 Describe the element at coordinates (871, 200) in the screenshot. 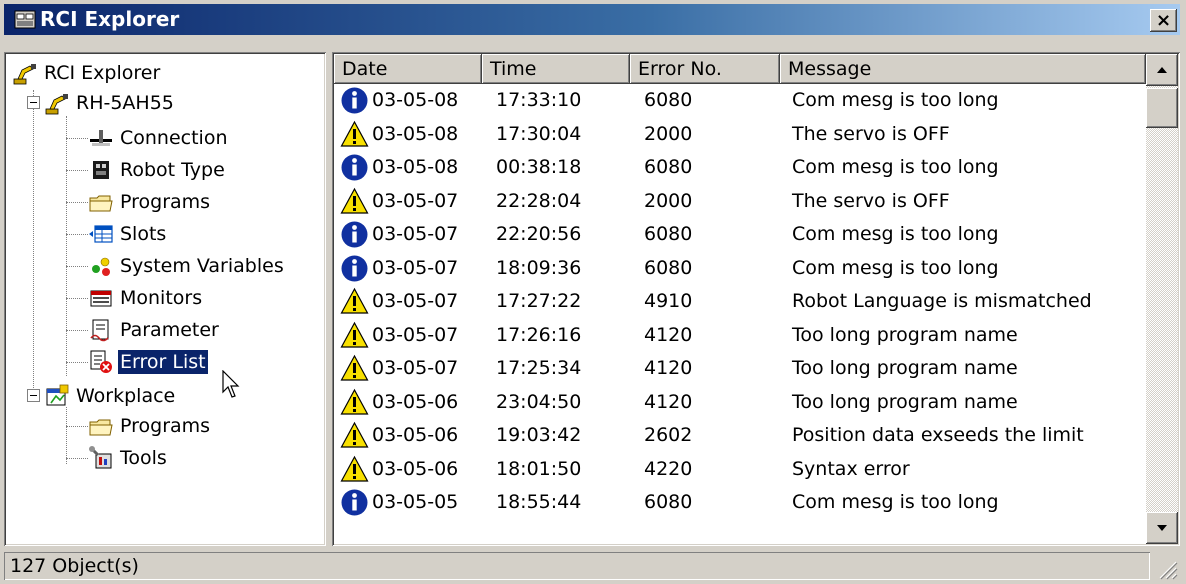

I see `cell-message: The servo is OFF` at that location.